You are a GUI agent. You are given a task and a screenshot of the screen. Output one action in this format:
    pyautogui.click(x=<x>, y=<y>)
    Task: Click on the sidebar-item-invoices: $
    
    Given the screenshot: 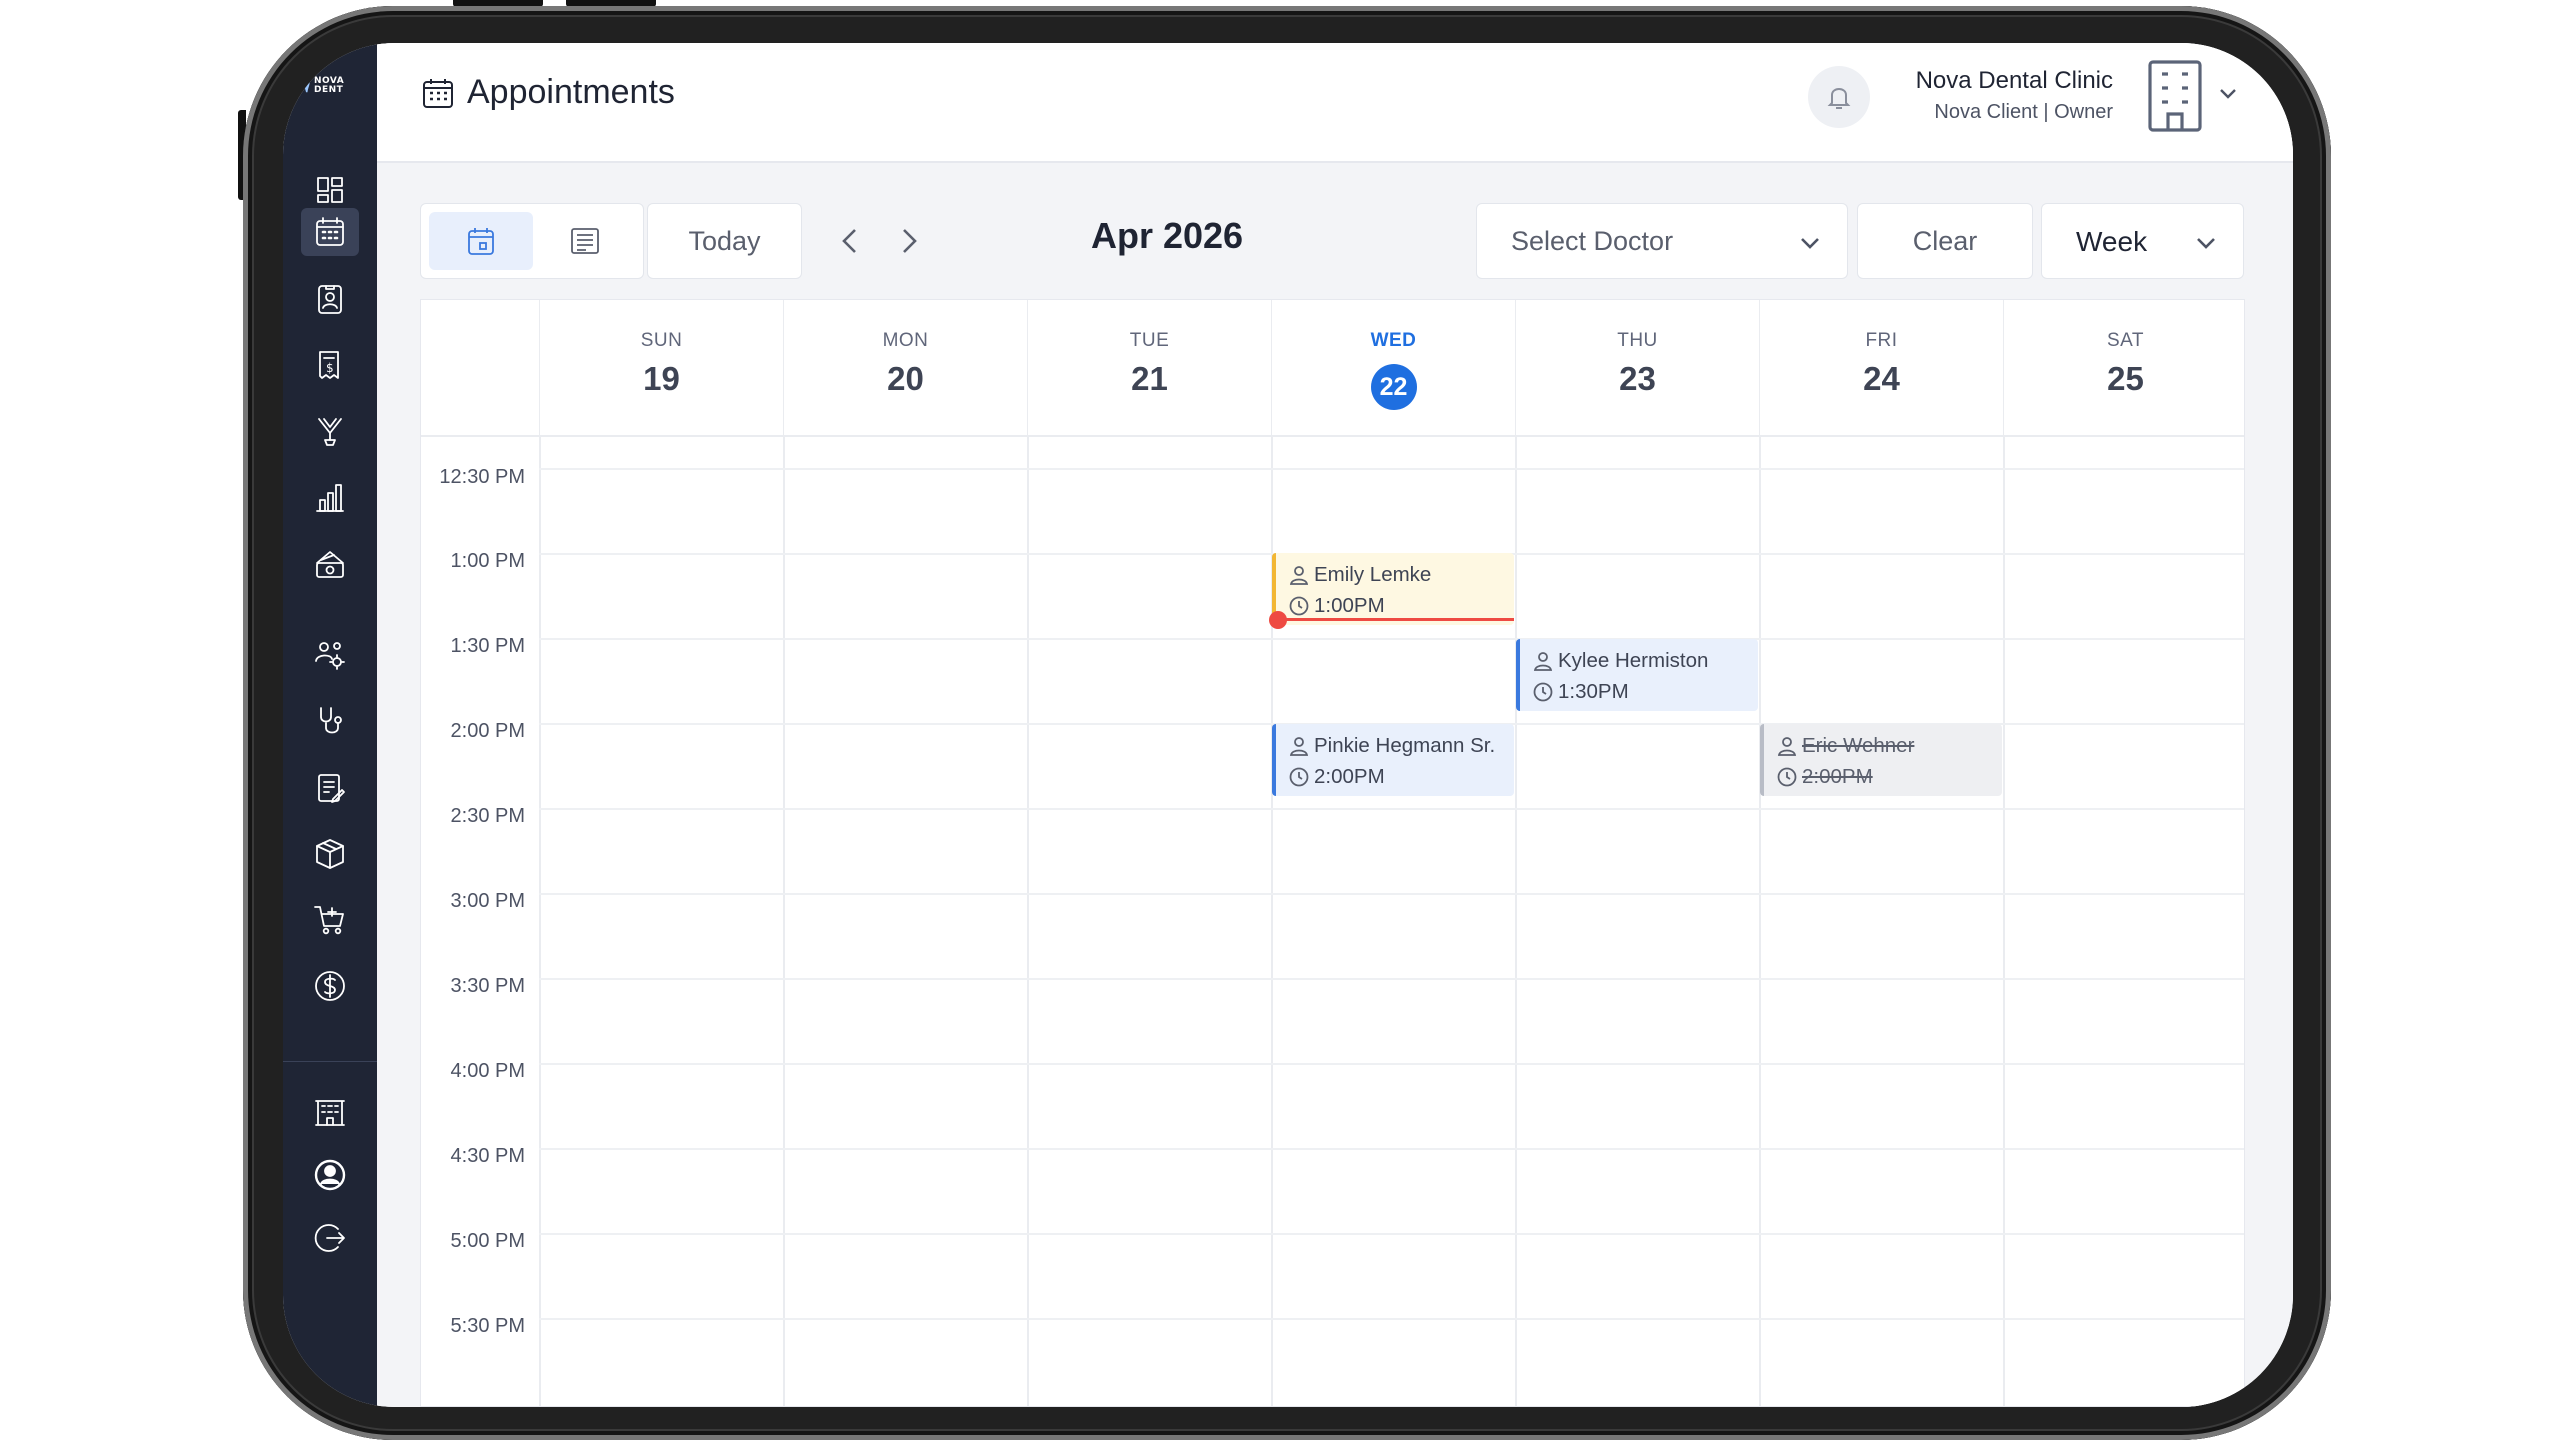 What is the action you would take?
    pyautogui.click(x=330, y=365)
    